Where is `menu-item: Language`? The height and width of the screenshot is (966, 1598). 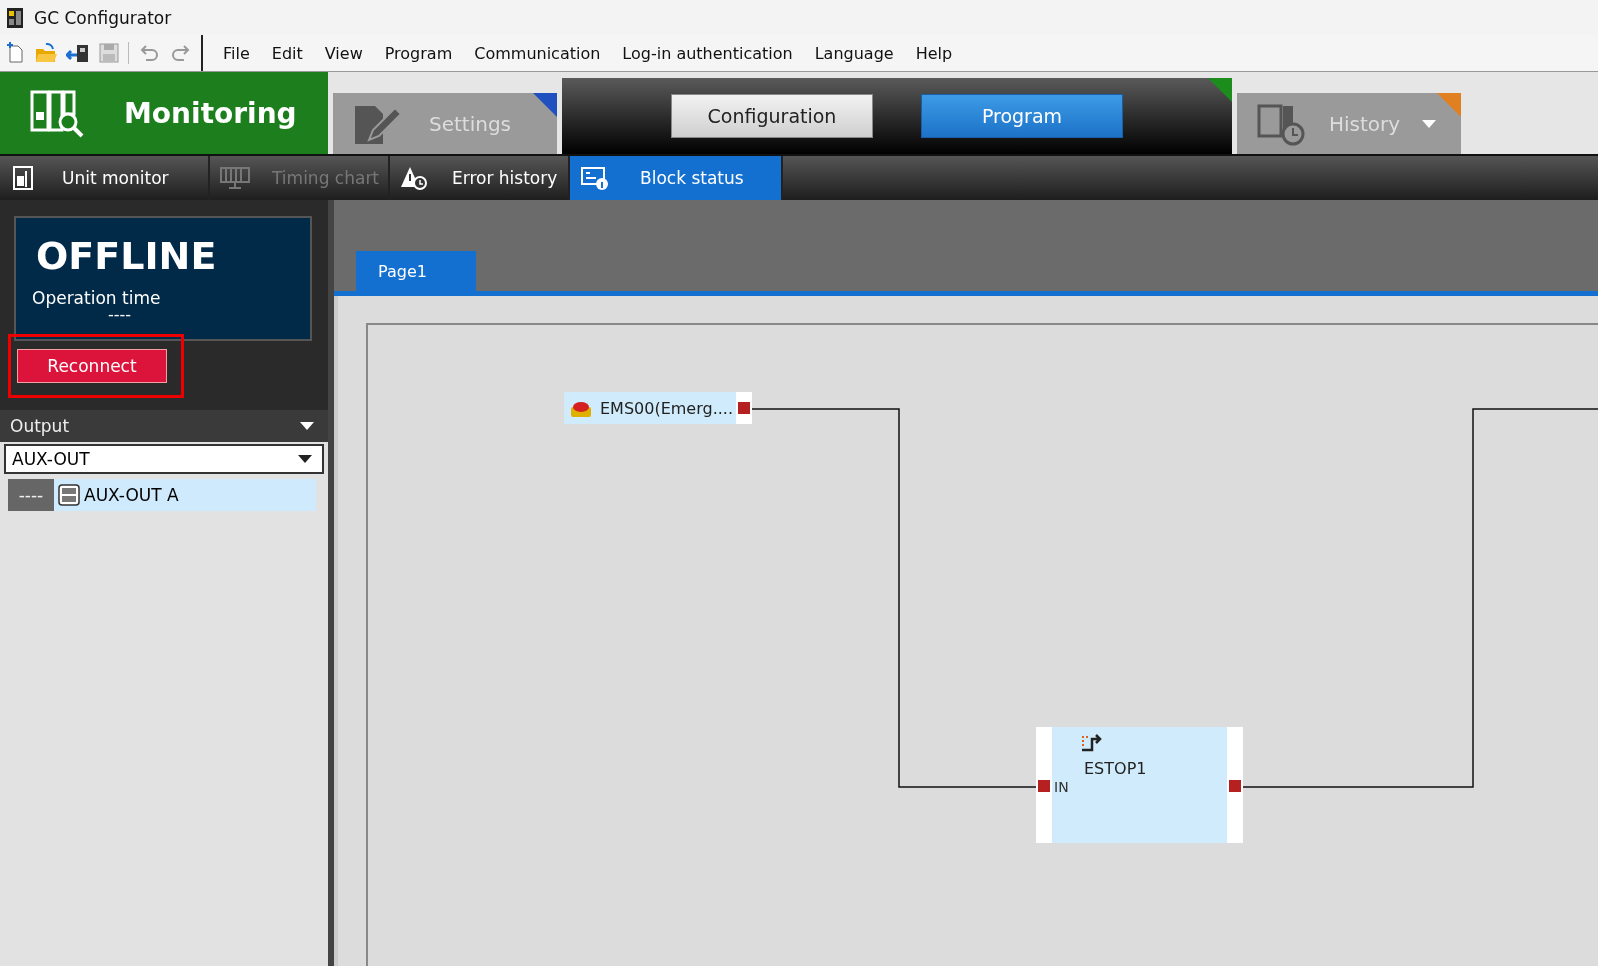
menu-item: Language is located at coordinates (854, 53).